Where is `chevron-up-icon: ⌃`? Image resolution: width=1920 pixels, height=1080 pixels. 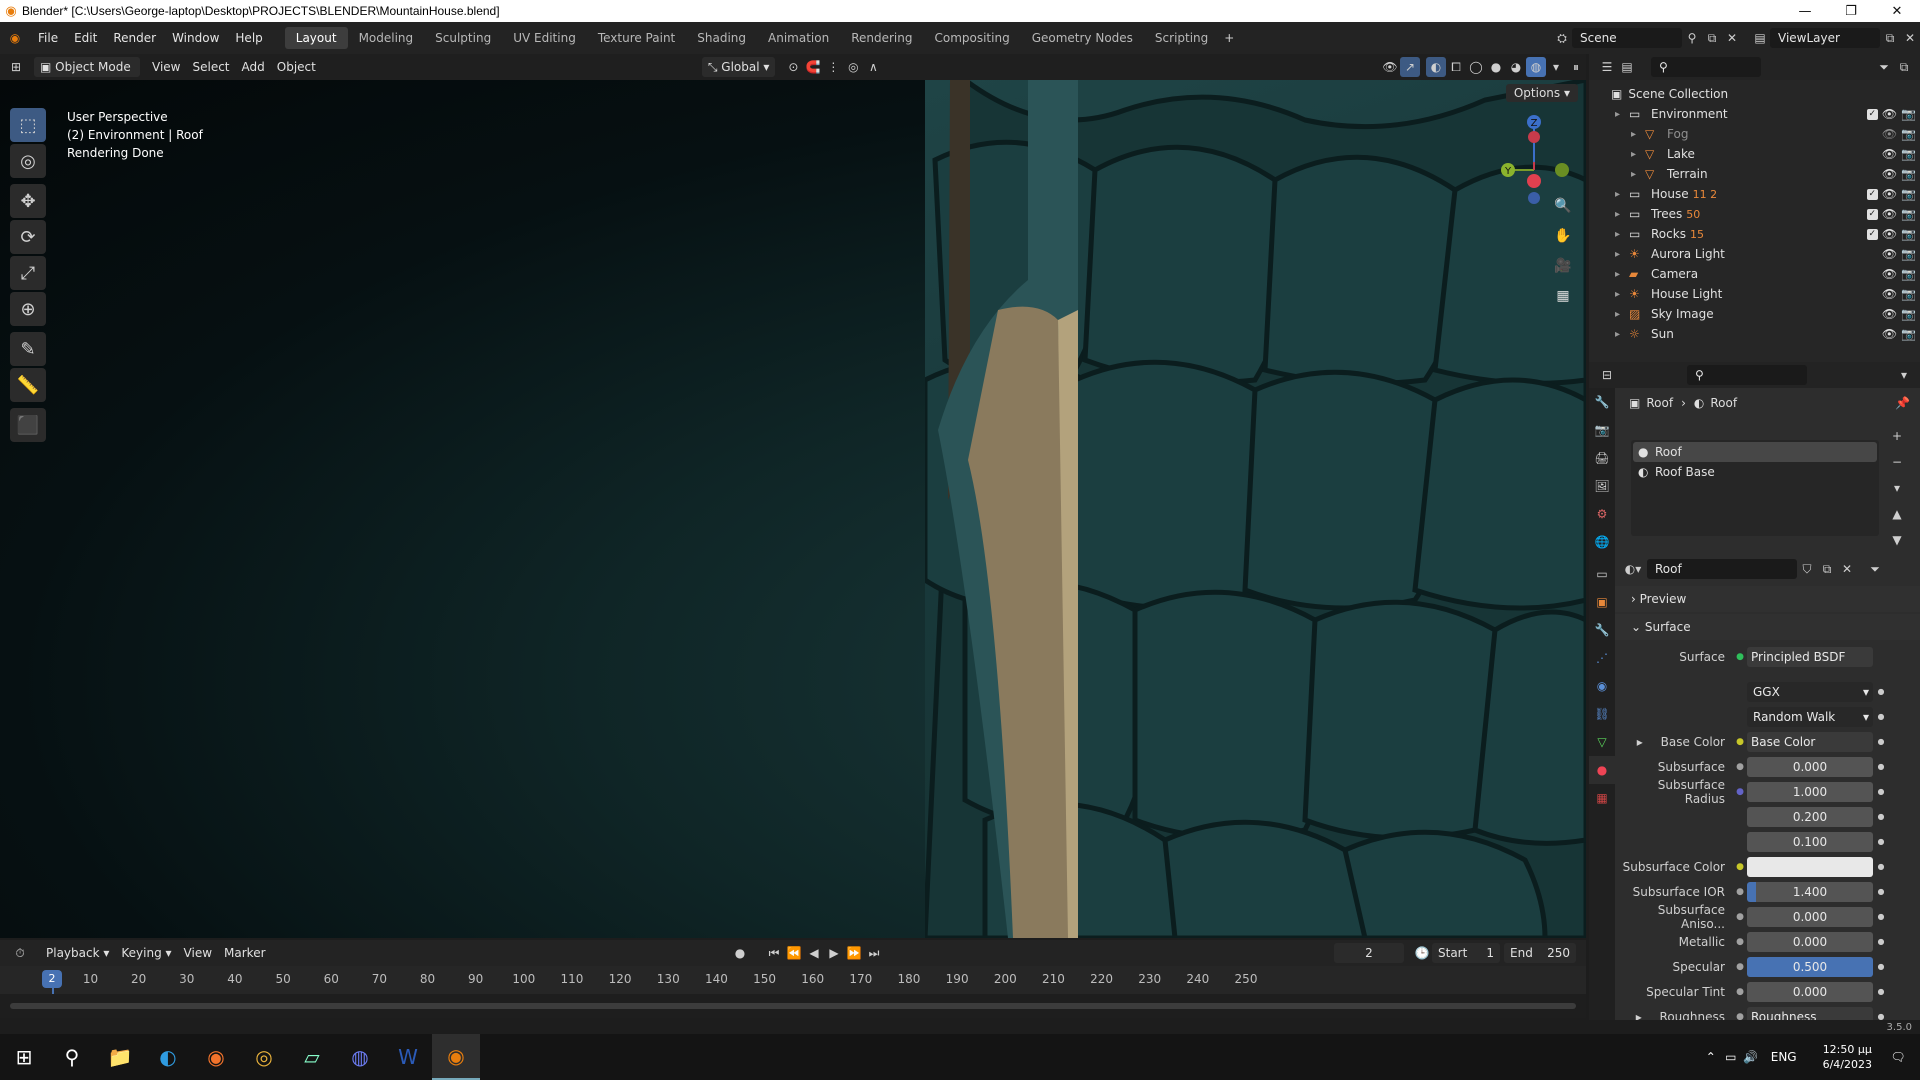
chevron-up-icon: ⌃ is located at coordinates (1711, 1057).